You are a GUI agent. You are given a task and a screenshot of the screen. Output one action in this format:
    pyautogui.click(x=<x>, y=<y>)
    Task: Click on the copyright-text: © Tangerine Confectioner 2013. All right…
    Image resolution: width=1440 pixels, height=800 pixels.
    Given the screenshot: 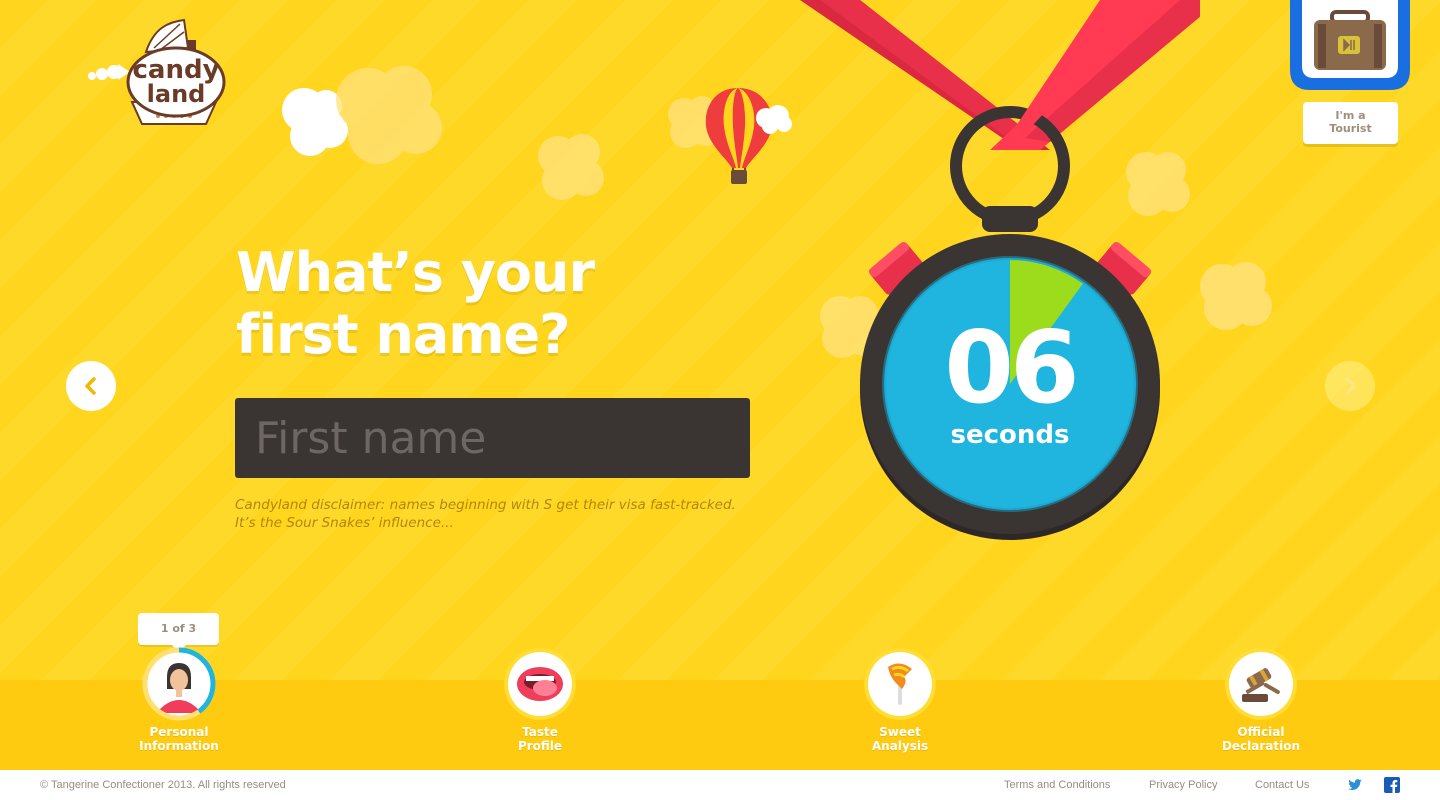 What is the action you would take?
    pyautogui.click(x=163, y=785)
    